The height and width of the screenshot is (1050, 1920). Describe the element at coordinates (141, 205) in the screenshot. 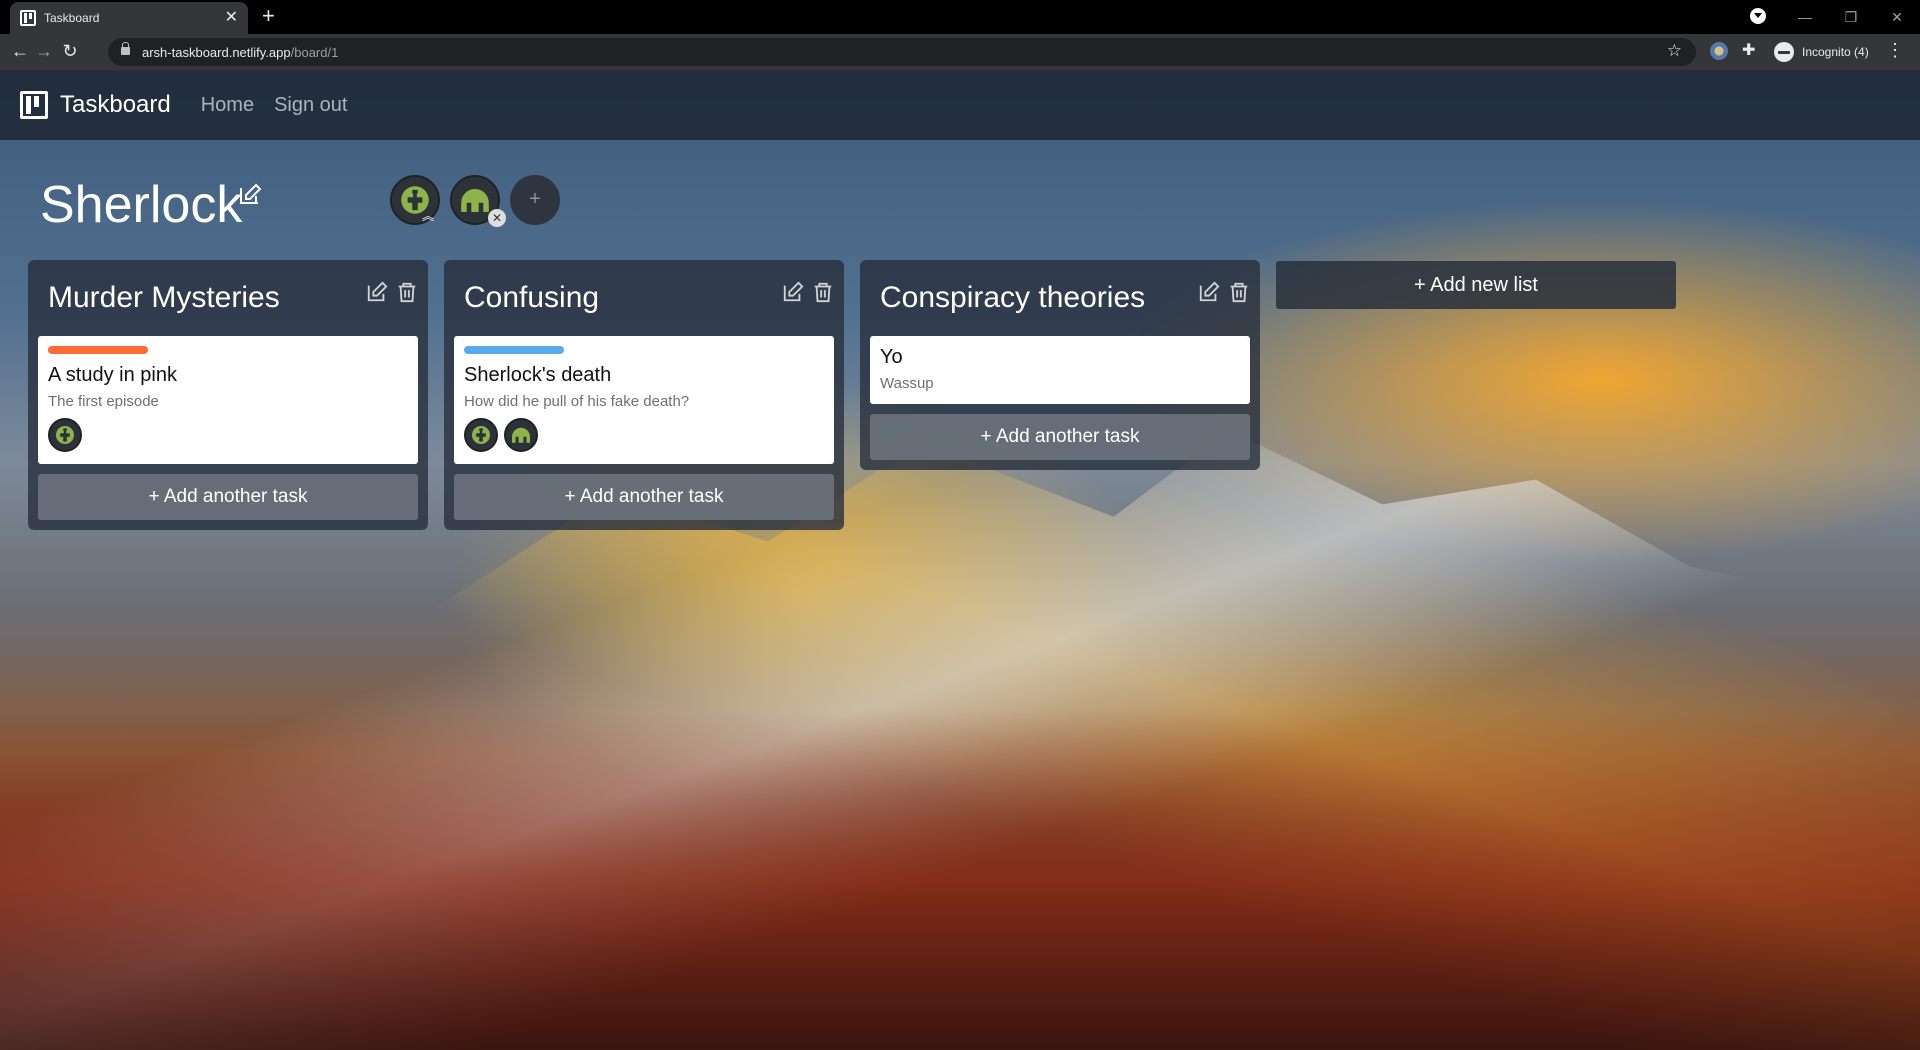

I see `board-title: Sherlock` at that location.